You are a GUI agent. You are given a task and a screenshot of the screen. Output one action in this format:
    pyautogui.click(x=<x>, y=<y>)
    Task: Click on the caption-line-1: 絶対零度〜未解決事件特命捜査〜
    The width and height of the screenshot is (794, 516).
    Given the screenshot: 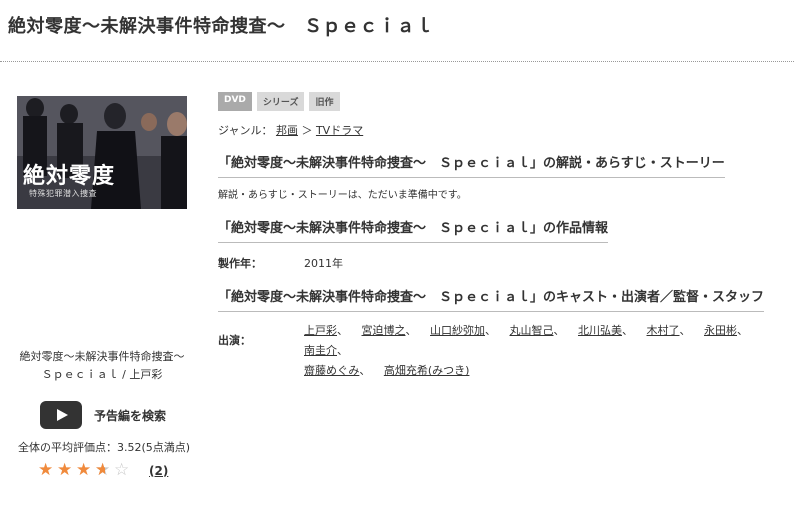 What is the action you would take?
    pyautogui.click(x=102, y=356)
    